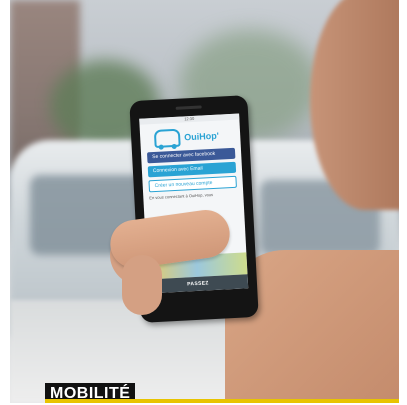 Image resolution: width=407 pixels, height=405 pixels. I want to click on speaker, so click(188, 107).